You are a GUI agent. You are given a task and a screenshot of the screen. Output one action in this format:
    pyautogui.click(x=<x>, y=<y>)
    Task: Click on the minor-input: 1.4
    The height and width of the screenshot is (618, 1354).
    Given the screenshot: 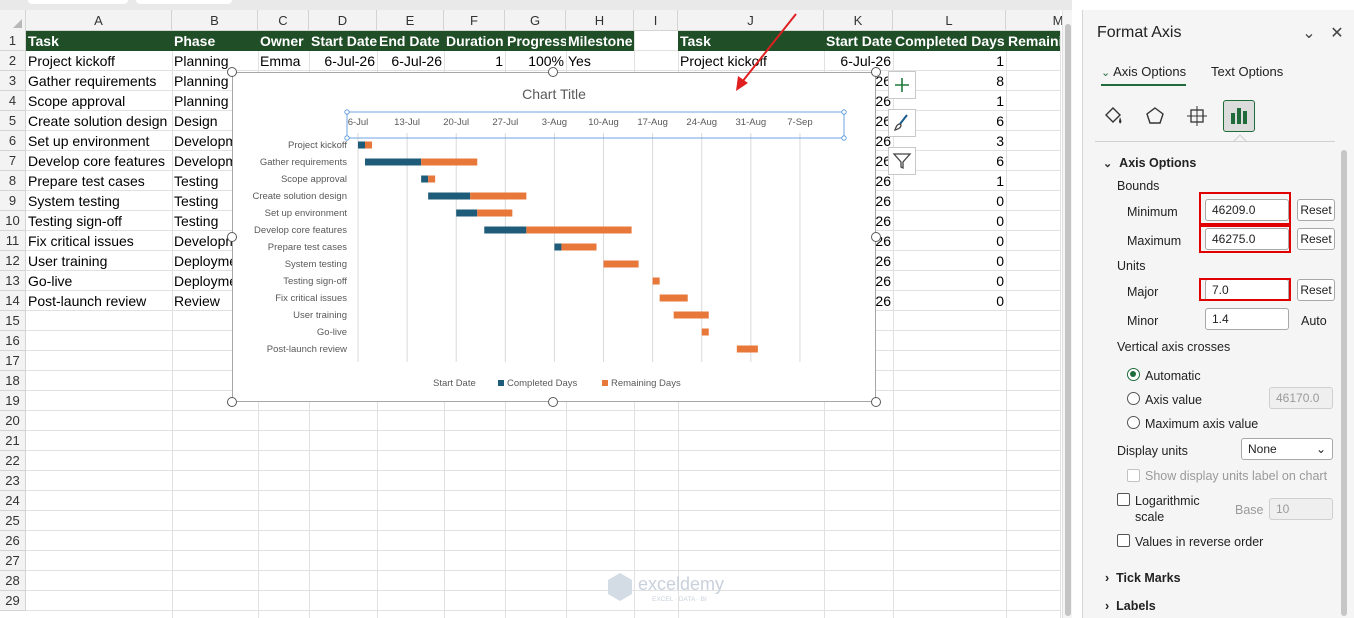 What is the action you would take?
    pyautogui.click(x=1247, y=319)
    